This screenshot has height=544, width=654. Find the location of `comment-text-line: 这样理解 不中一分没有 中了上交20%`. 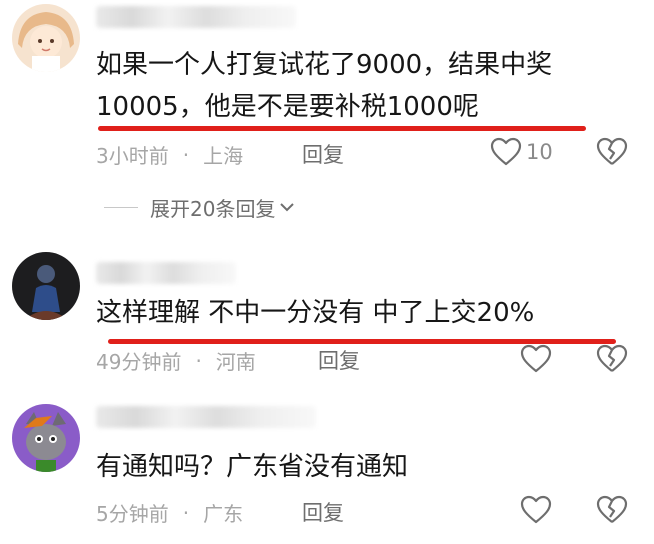

comment-text-line: 这样理解 不中一分没有 中了上交20% is located at coordinates (315, 313).